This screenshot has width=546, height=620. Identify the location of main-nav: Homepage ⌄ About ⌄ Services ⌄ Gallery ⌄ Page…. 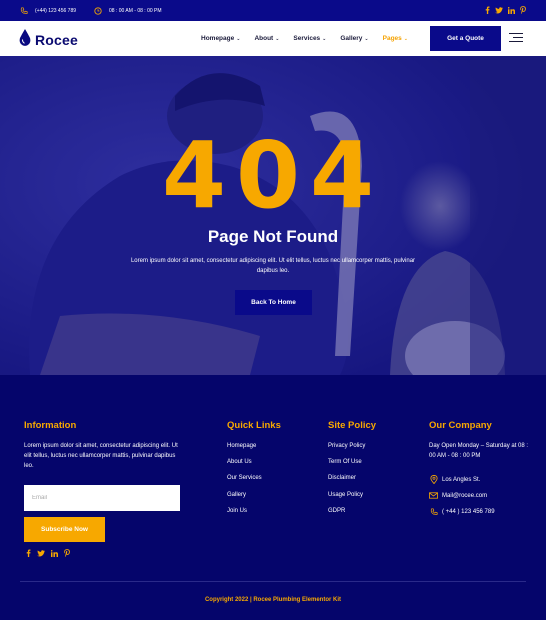
(311, 38).